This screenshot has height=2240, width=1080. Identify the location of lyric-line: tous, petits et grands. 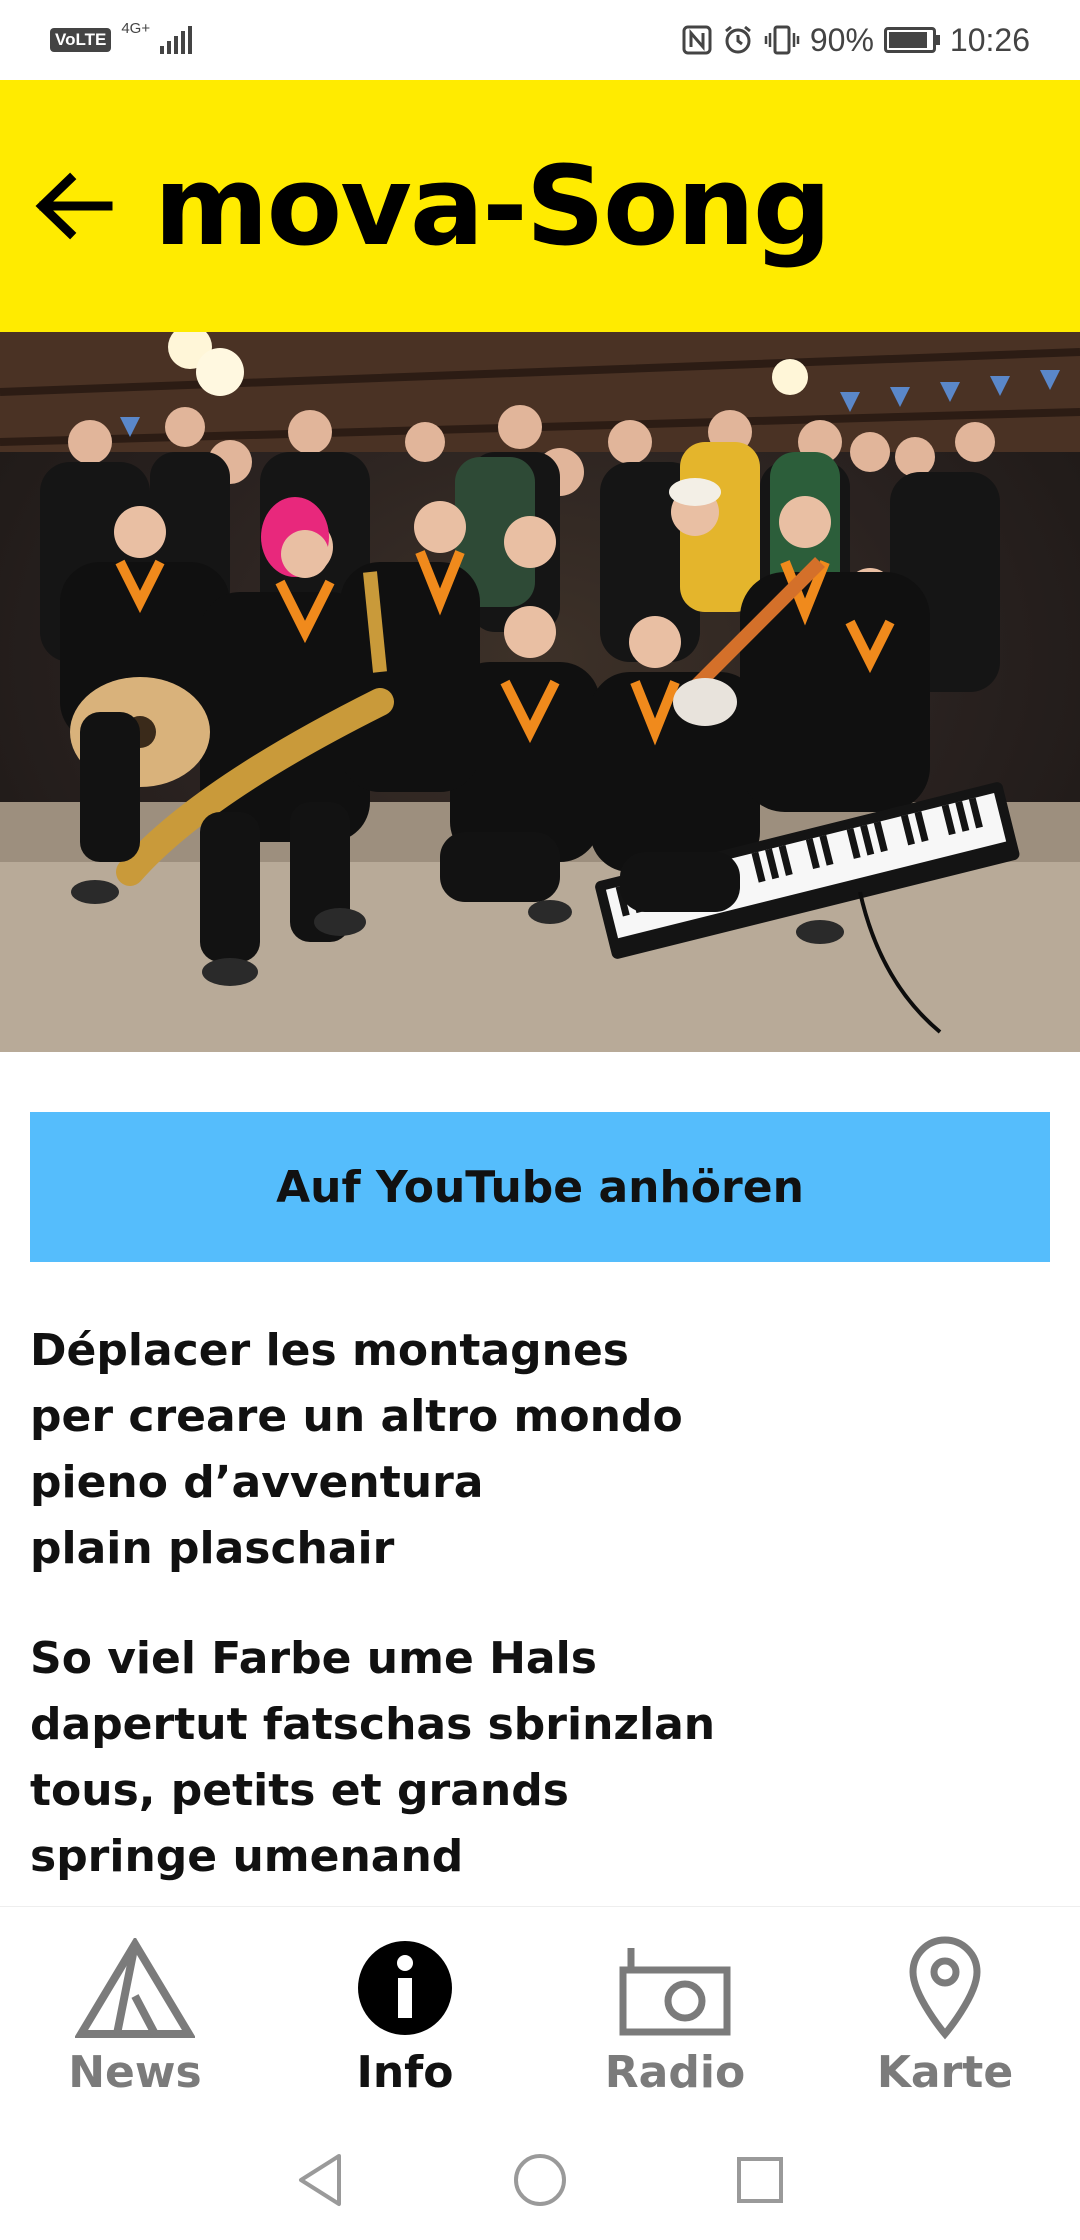
(299, 1790).